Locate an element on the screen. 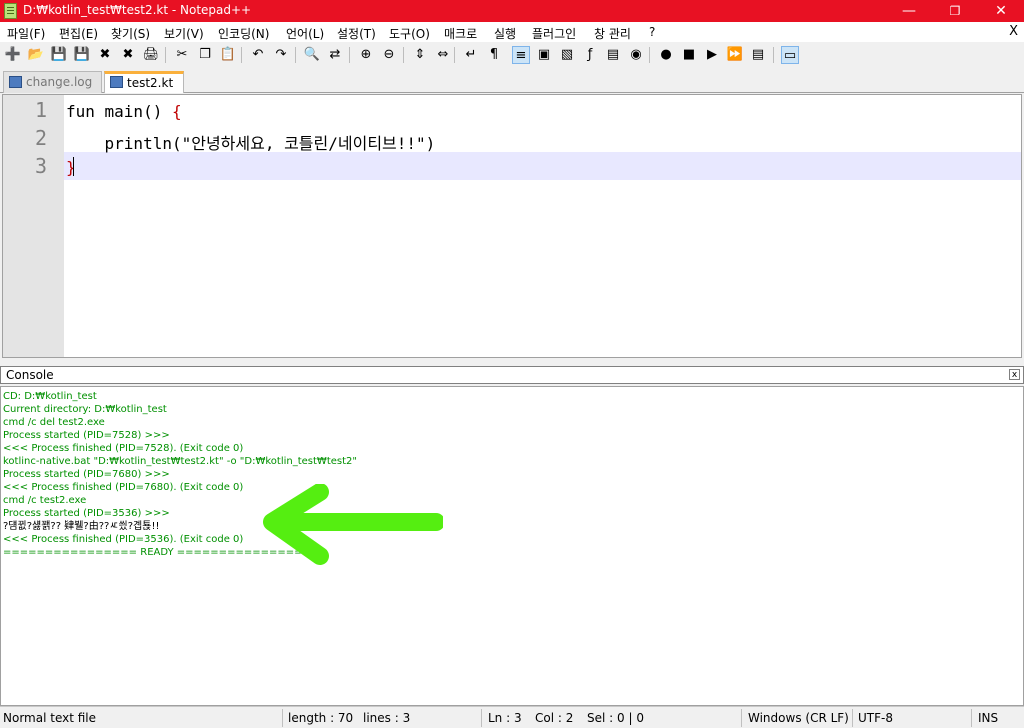 Image resolution: width=1024 pixels, height=728 pixels. undo-icon: ↶ is located at coordinates (258, 55).